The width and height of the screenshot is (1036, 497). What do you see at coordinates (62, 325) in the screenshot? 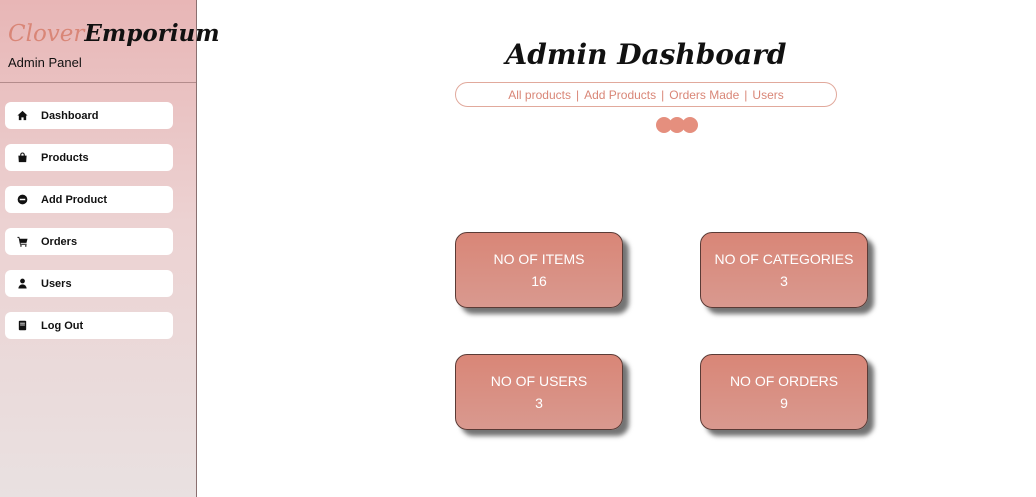
I see `sidebar-item-label: Log Out` at bounding box center [62, 325].